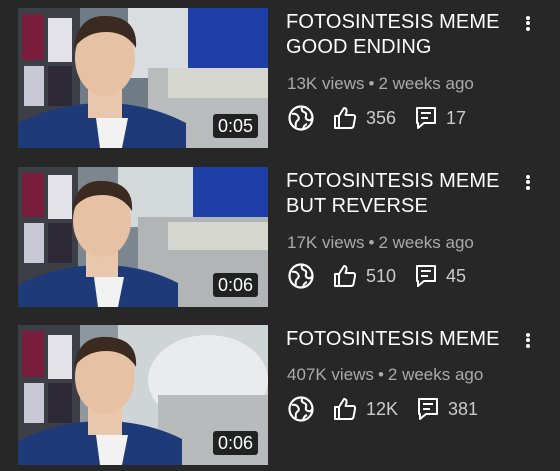 This screenshot has width=560, height=471. What do you see at coordinates (385, 375) in the screenshot?
I see `video-meta: 407K views • 2 weeks ago` at bounding box center [385, 375].